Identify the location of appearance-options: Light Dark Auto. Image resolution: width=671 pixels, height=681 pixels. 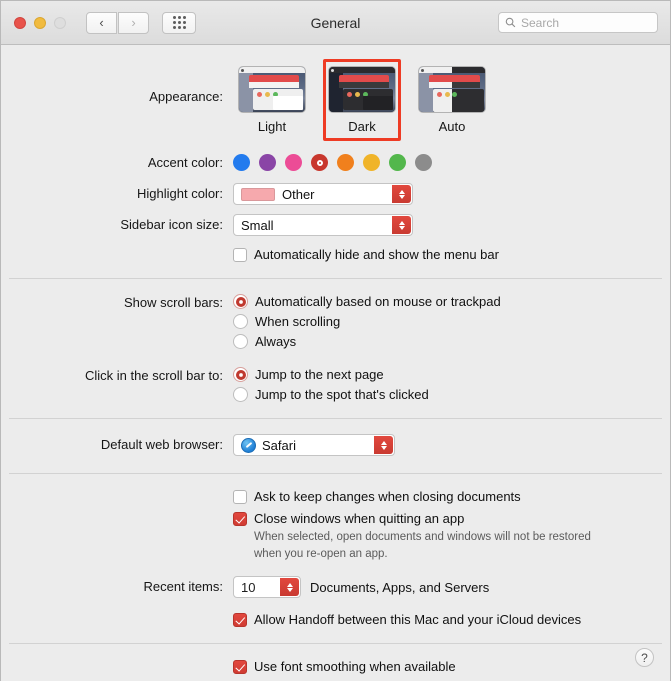
(451, 100).